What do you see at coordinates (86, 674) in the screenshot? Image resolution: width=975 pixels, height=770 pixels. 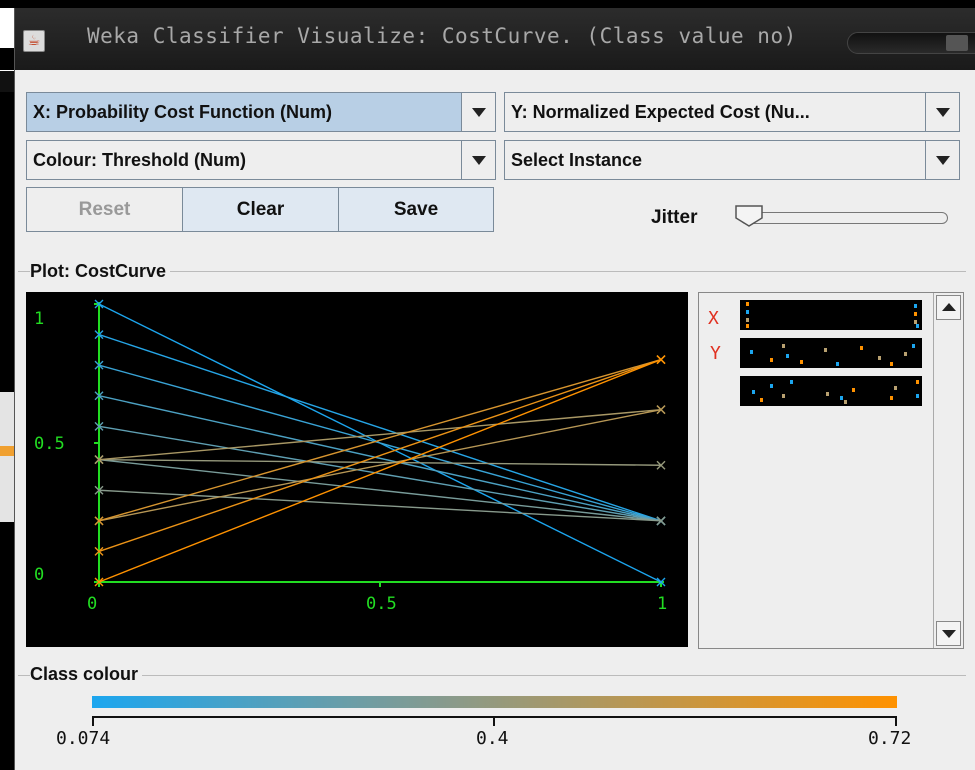 I see `class-colour-title: Class colour` at bounding box center [86, 674].